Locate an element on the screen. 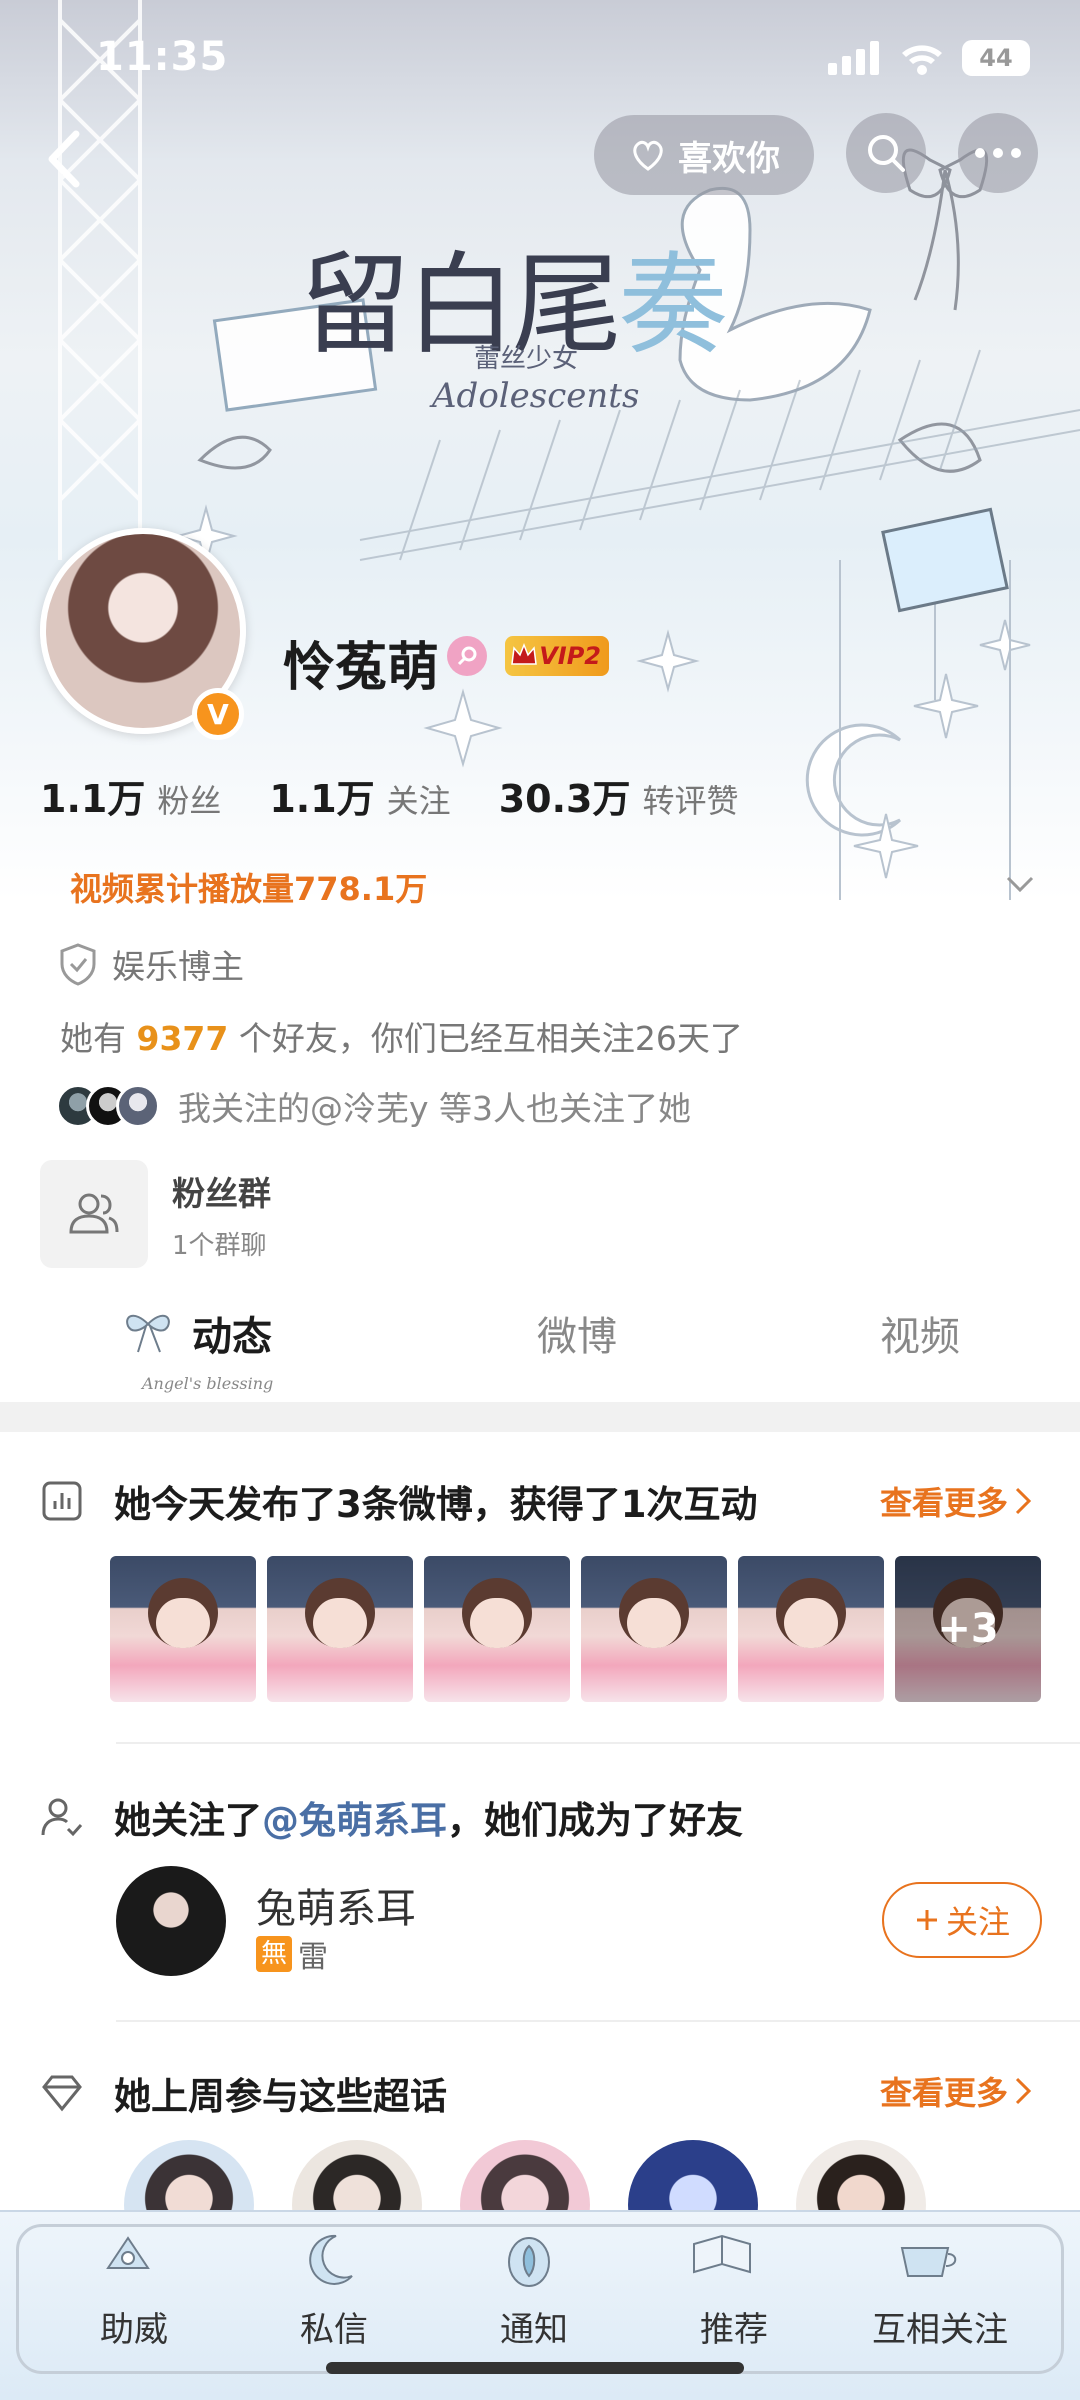  more-options-button is located at coordinates (998, 153).